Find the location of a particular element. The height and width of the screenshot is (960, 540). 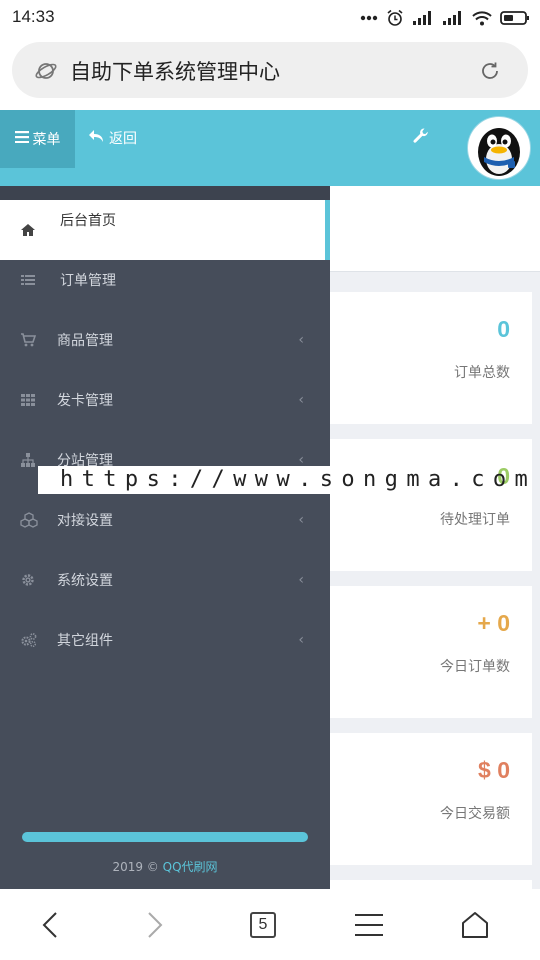

cubes-icon is located at coordinates (29, 520).